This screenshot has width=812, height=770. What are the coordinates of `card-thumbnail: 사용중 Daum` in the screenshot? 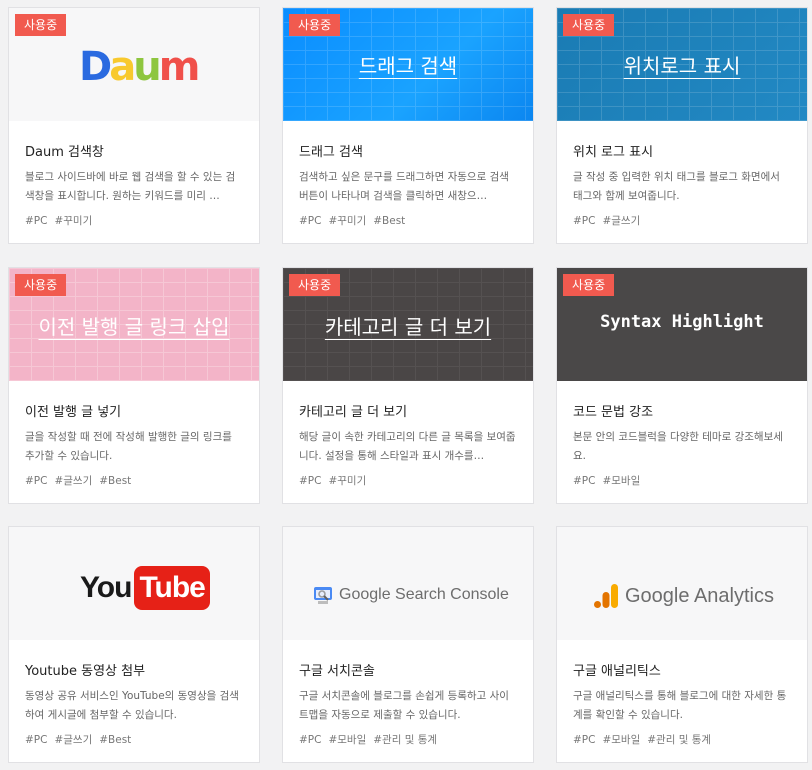 It's located at (134, 64).